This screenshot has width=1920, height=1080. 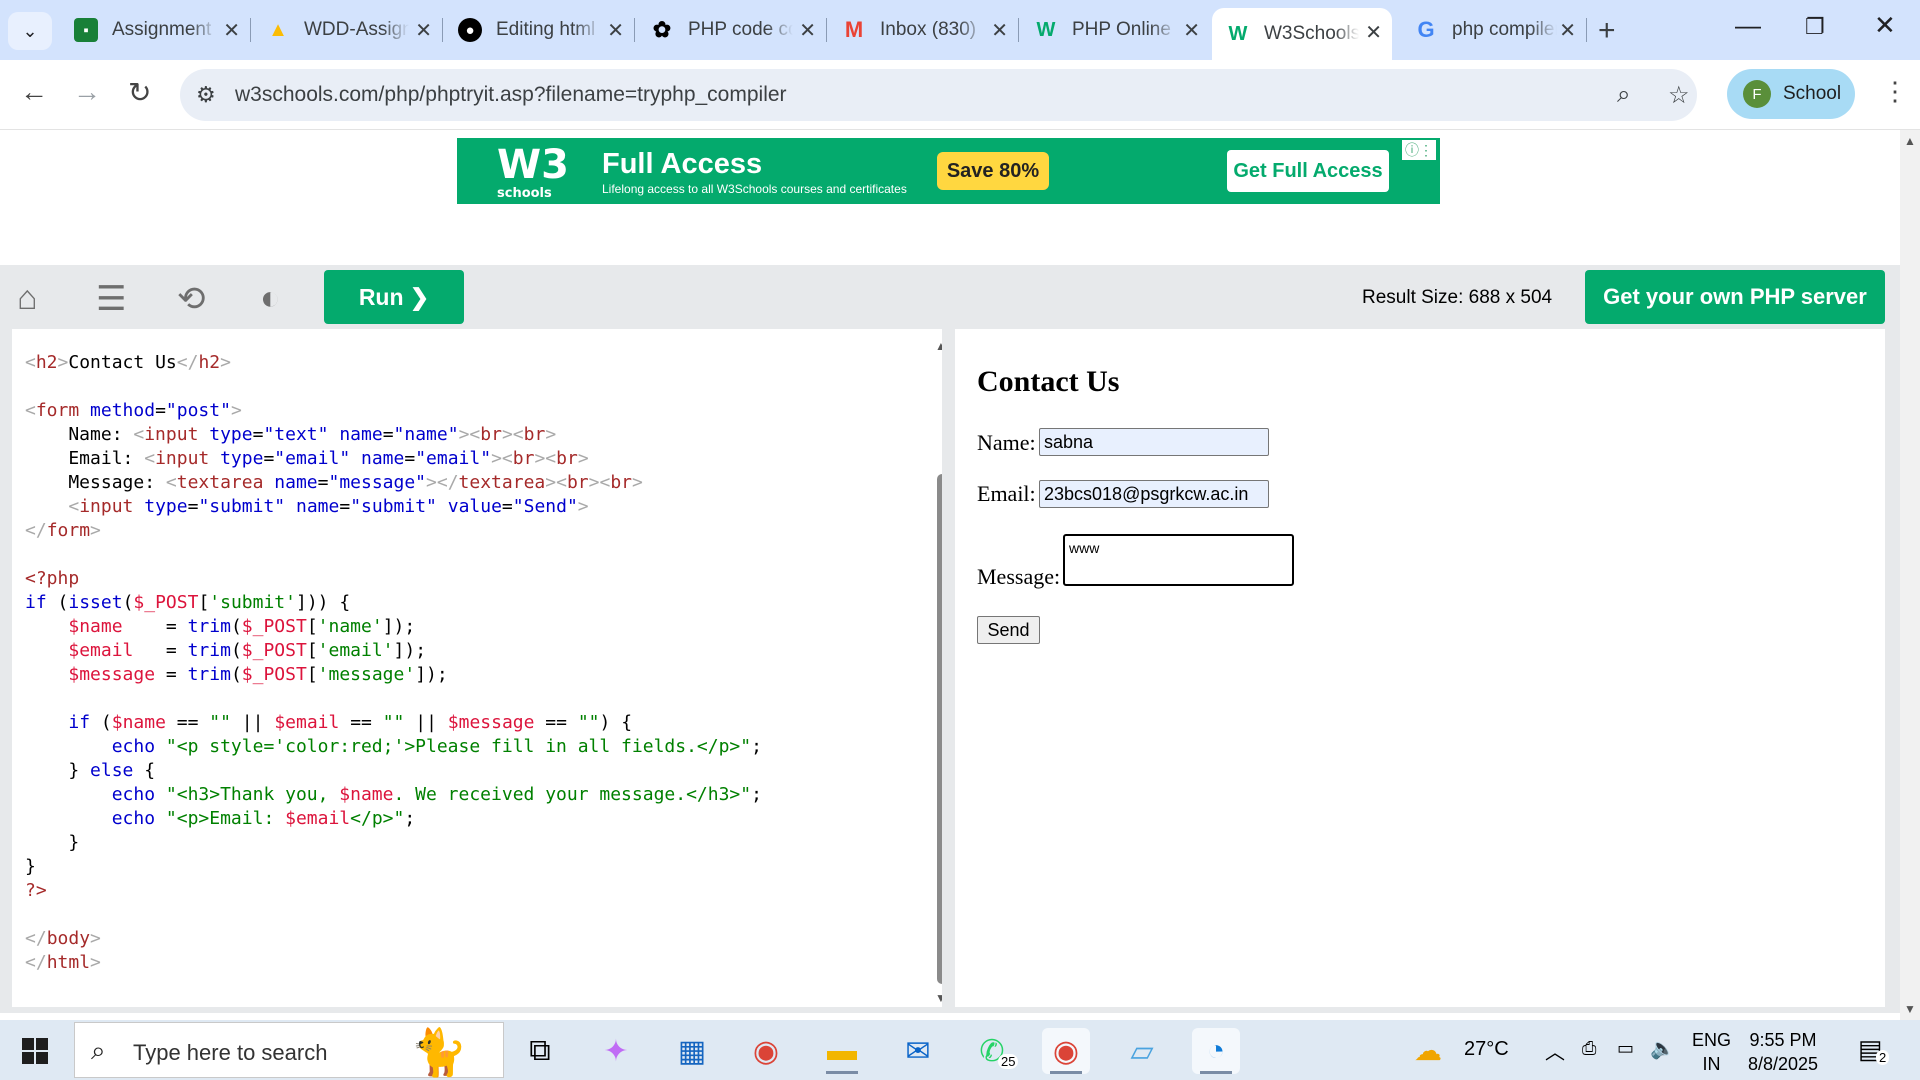 I want to click on message-textarea: www, so click(x=1178, y=560).